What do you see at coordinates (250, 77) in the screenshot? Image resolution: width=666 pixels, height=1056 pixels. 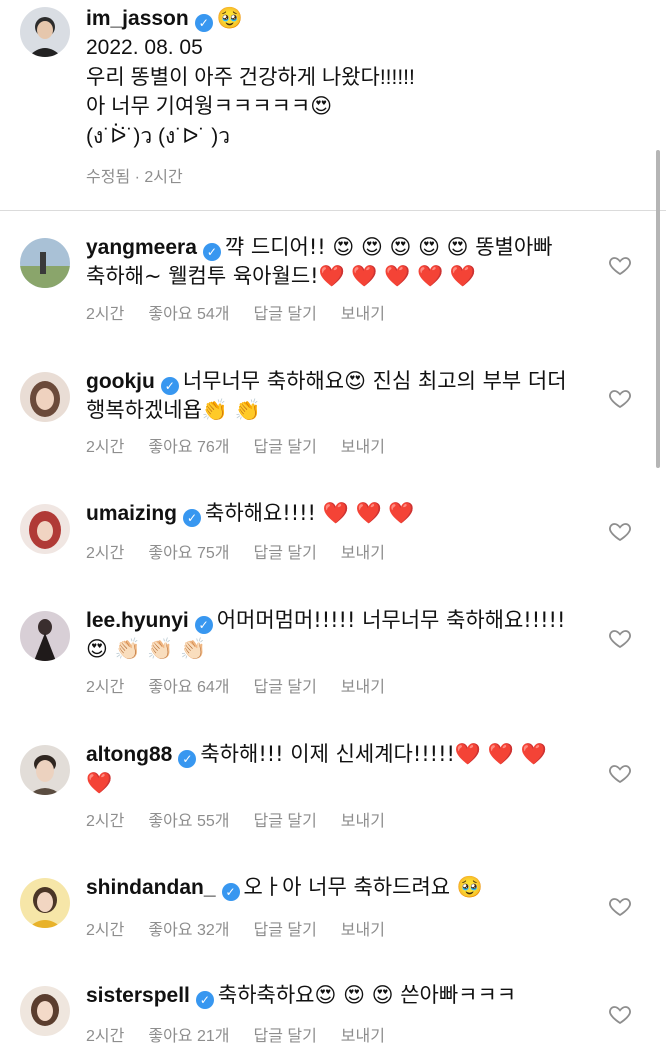 I see `caption-line-2: 우리 똥별이 아주 건강하게 나왔다!!!!!!` at bounding box center [250, 77].